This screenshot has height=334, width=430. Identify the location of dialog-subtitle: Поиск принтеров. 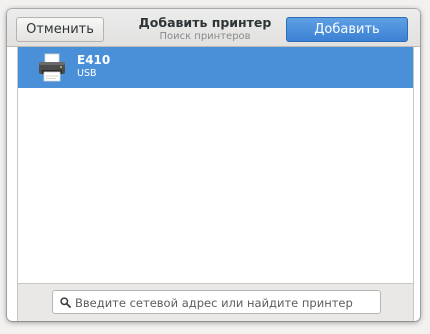
(205, 36).